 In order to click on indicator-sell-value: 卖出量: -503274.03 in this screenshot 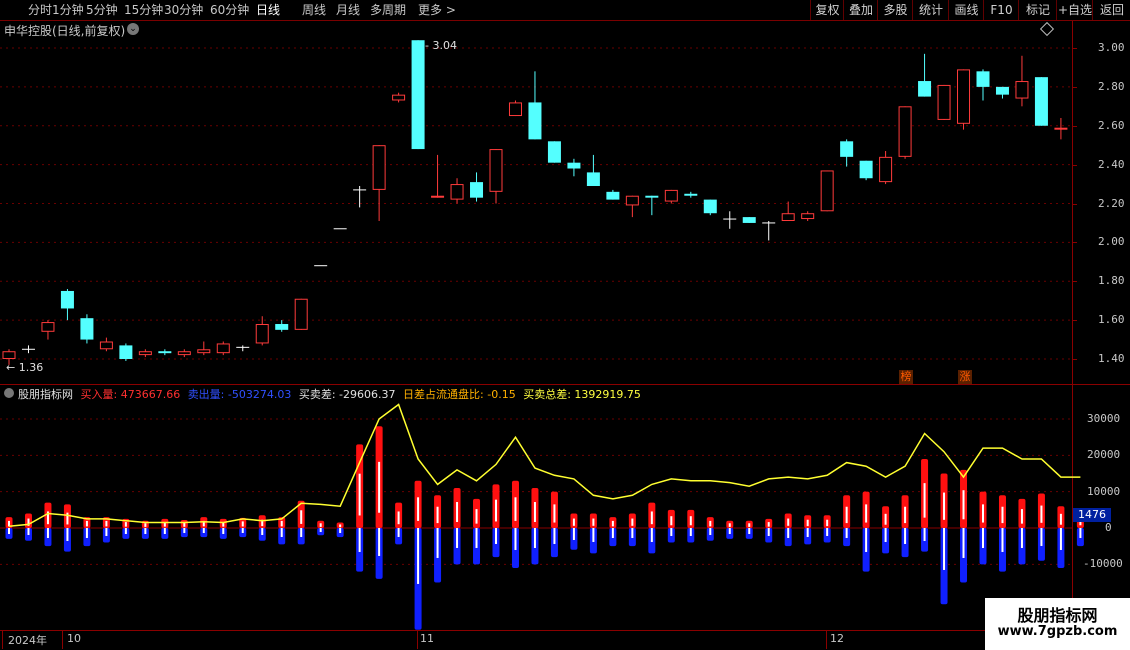, I will do `click(239, 394)`.